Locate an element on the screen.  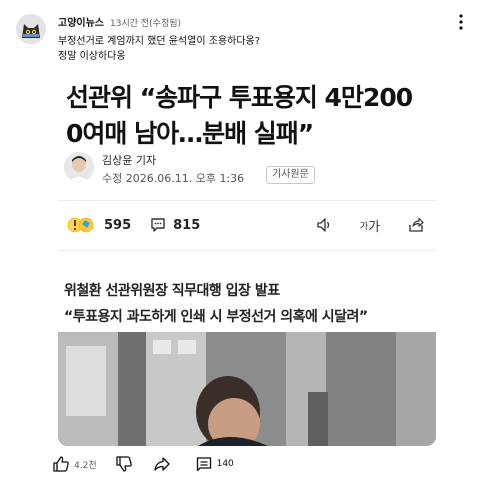
post-text-line-2: 정말 이상하다옹 is located at coordinates (92, 56).